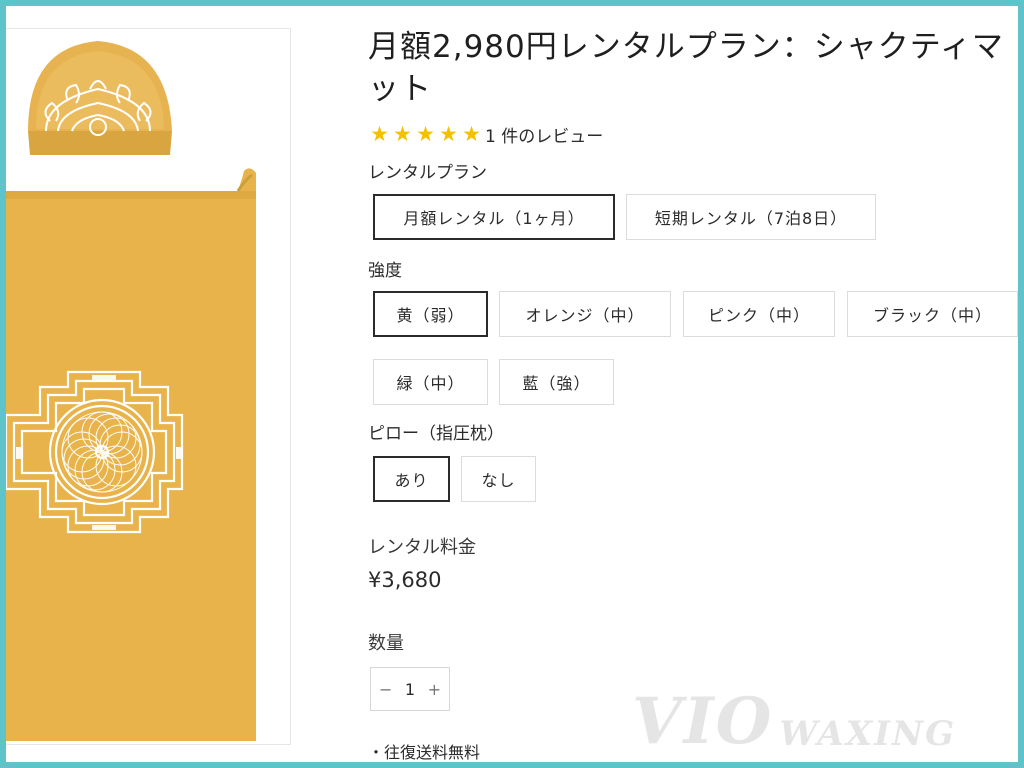 This screenshot has height=768, width=1024. What do you see at coordinates (100, 98) in the screenshot?
I see `pillow-image` at bounding box center [100, 98].